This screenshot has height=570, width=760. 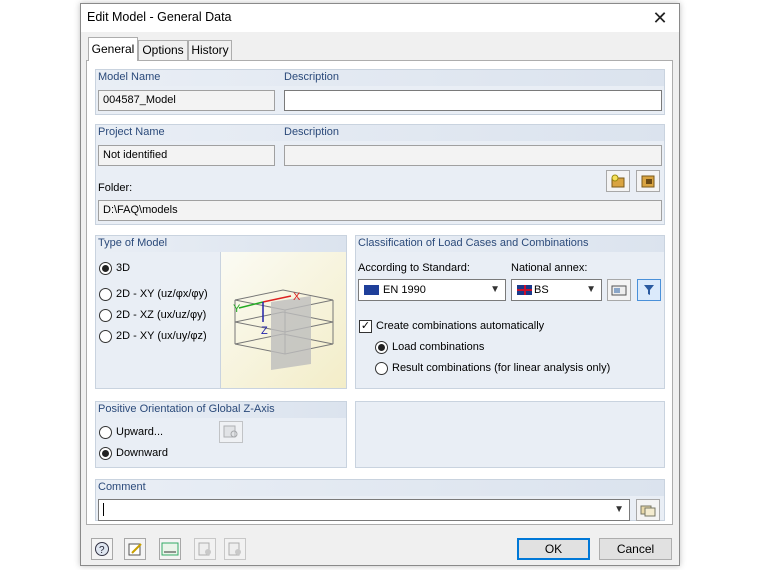 I want to click on project-manager-button, so click(x=648, y=181).